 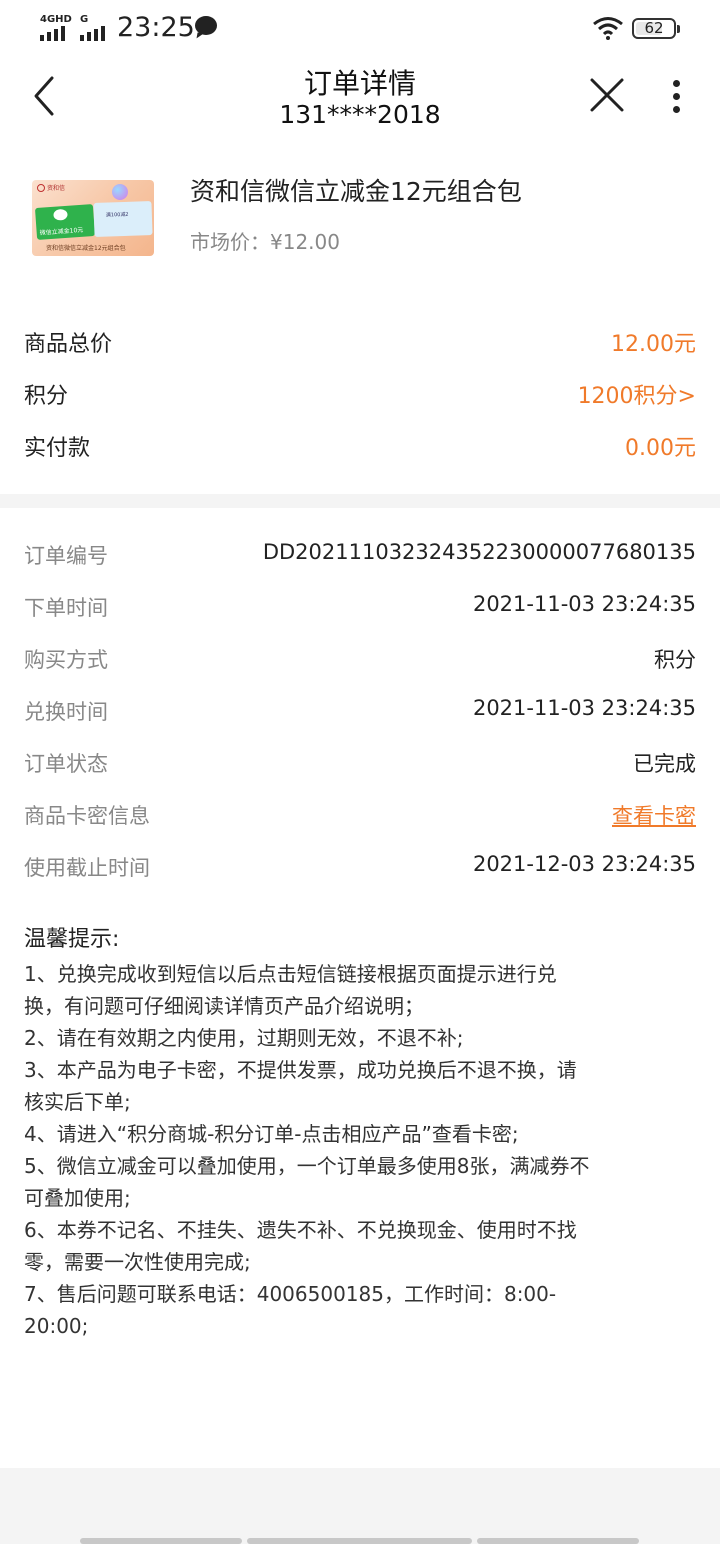 I want to click on summary-label: 积分, so click(x=46, y=396).